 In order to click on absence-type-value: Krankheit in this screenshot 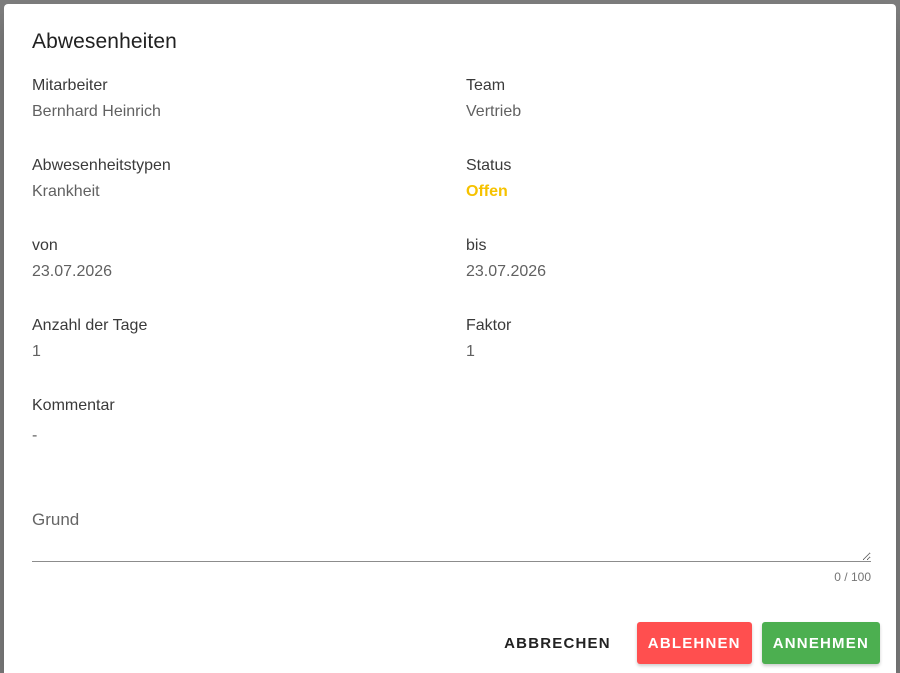, I will do `click(66, 191)`.